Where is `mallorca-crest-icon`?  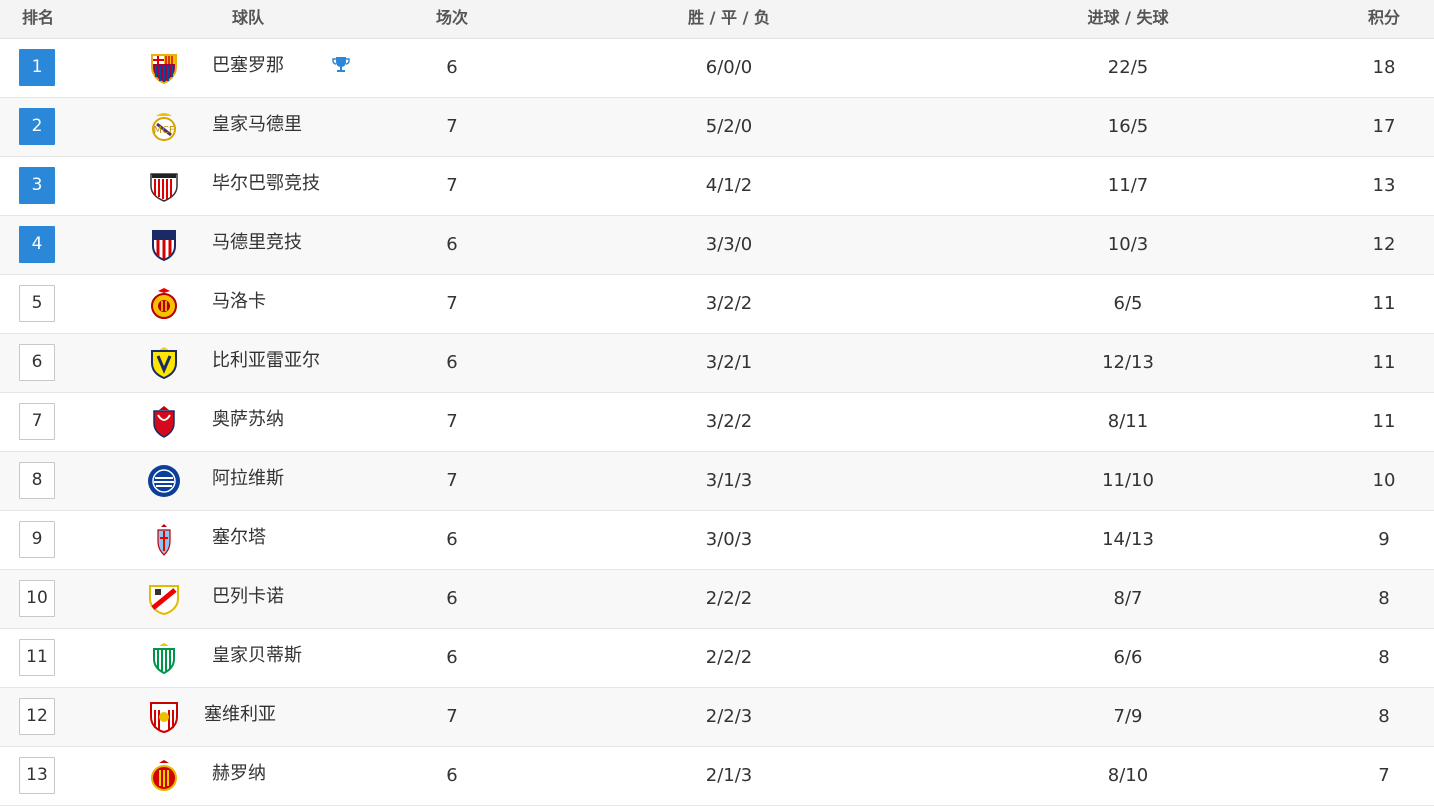 mallorca-crest-icon is located at coordinates (164, 304).